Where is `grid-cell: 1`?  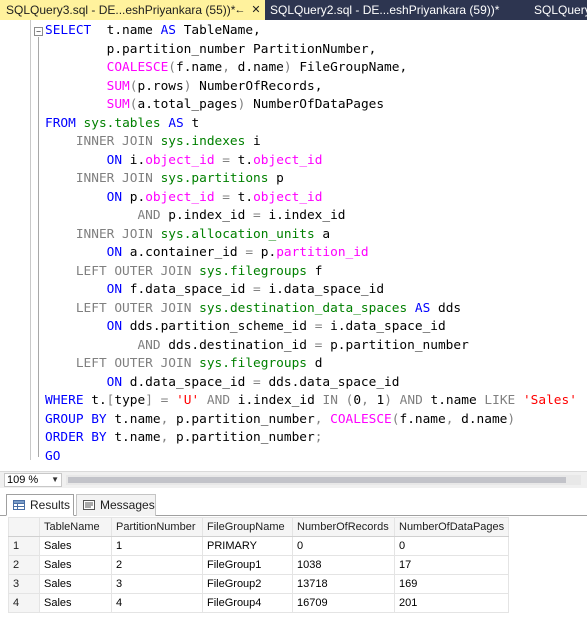 grid-cell: 1 is located at coordinates (157, 546).